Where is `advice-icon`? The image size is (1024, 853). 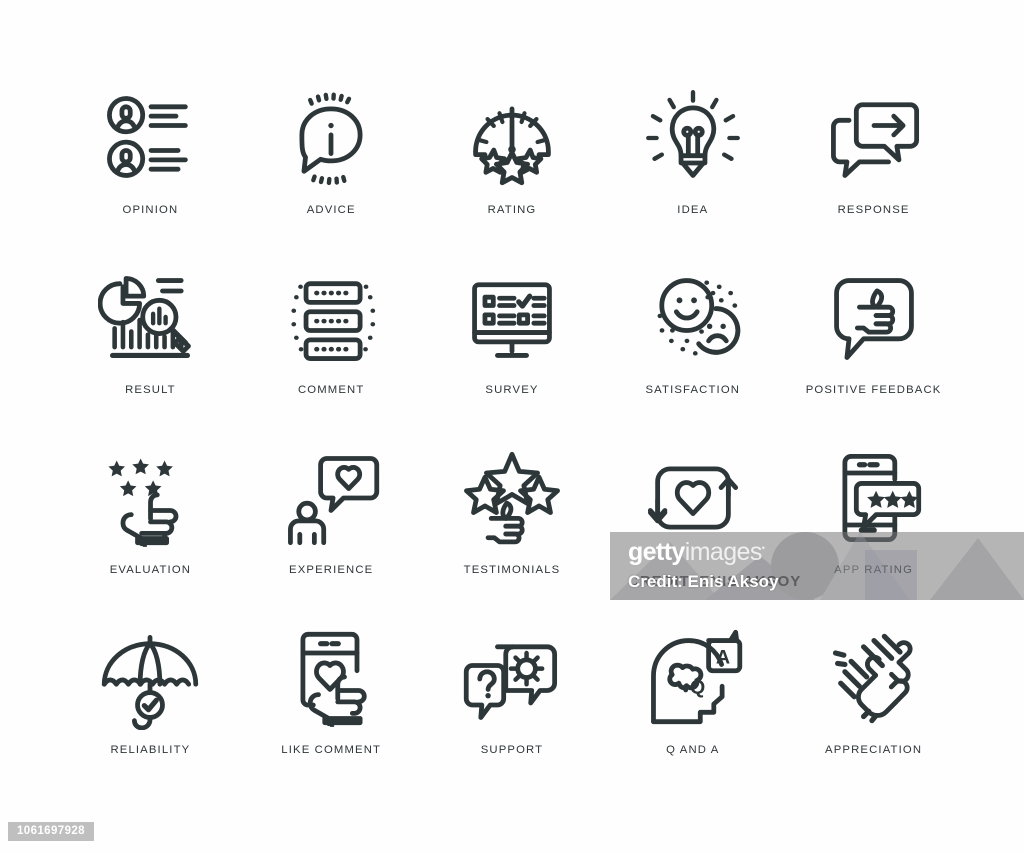 advice-icon is located at coordinates (331, 138).